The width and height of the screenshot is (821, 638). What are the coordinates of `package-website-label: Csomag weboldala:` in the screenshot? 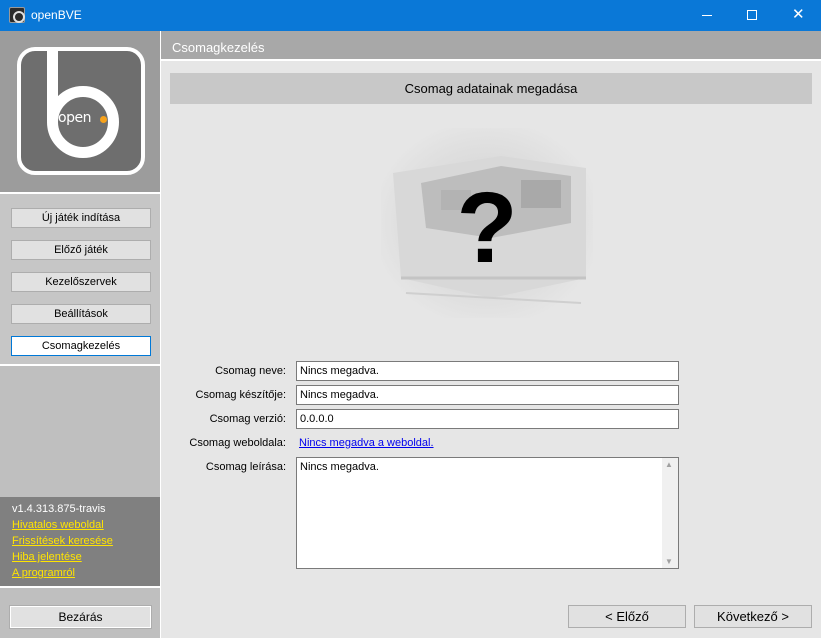 It's located at (237, 443).